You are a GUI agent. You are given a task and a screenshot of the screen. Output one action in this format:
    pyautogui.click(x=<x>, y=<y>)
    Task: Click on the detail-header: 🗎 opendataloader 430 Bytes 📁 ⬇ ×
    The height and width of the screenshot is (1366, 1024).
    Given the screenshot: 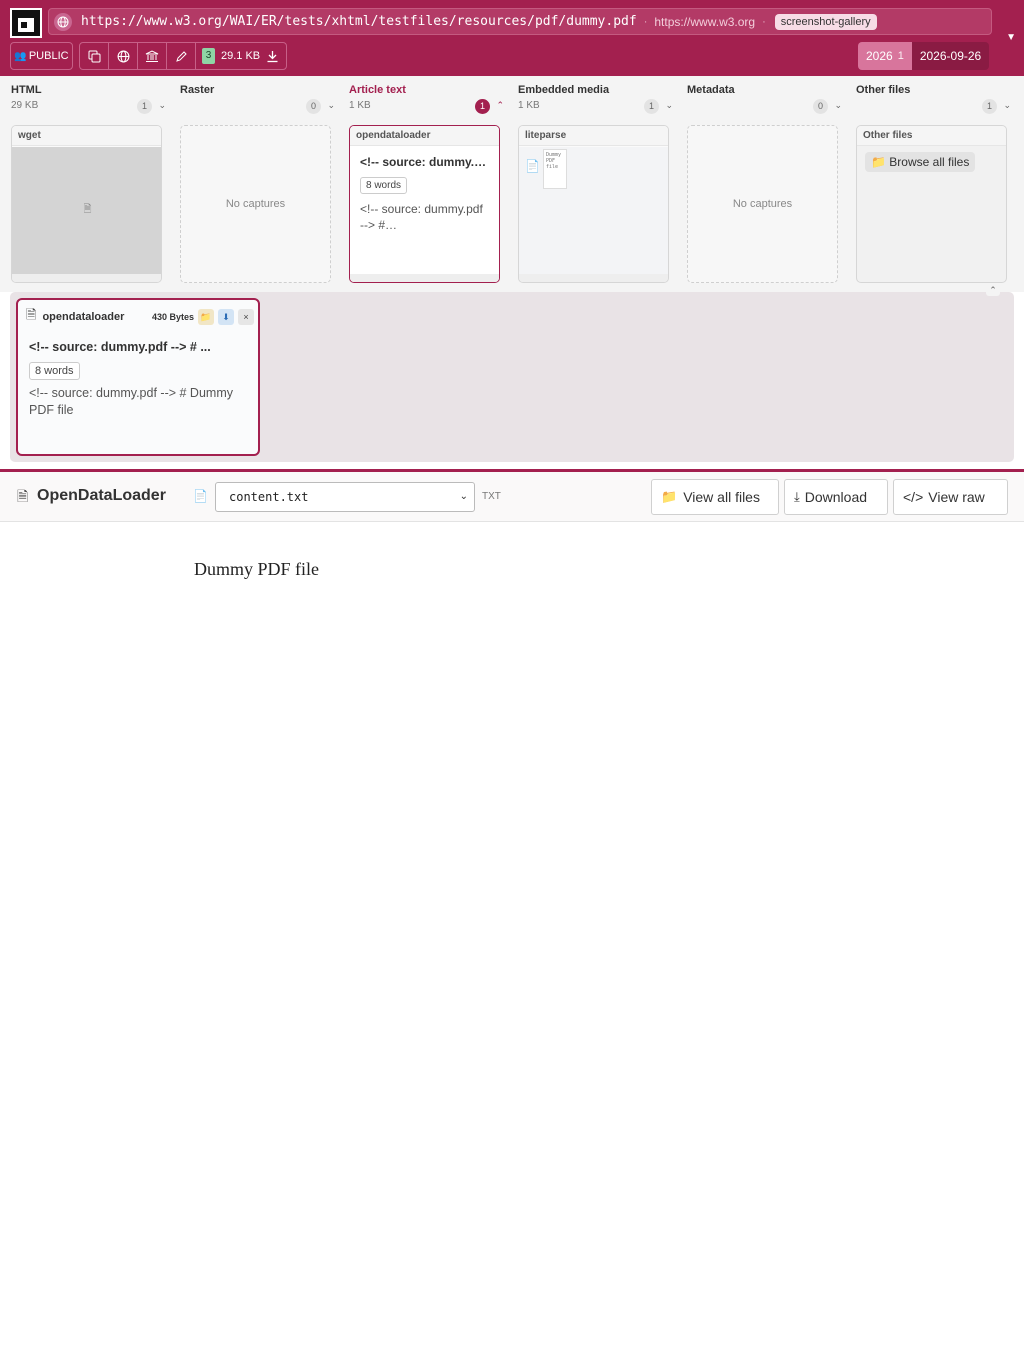 What is the action you would take?
    pyautogui.click(x=140, y=316)
    